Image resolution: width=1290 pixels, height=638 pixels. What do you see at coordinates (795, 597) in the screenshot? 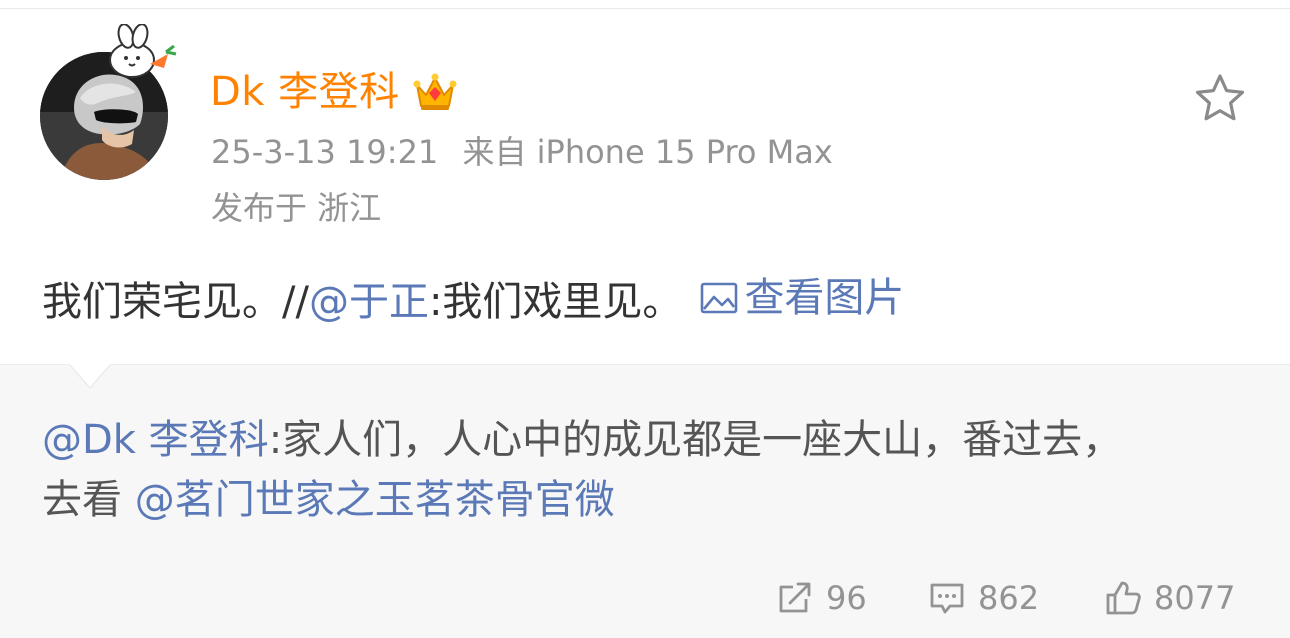
I see `repost-icon` at bounding box center [795, 597].